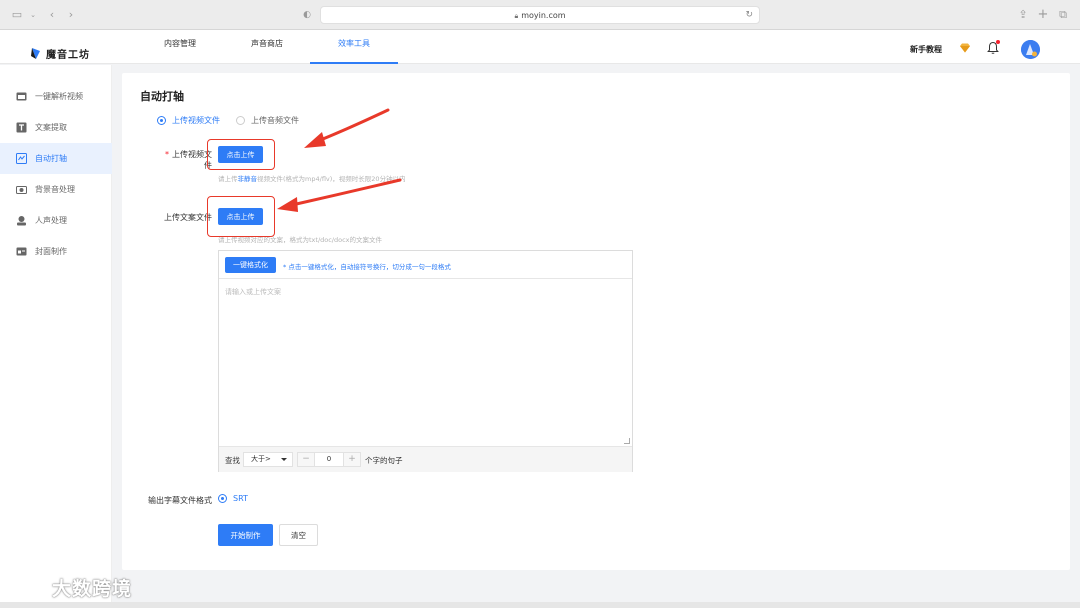 This screenshot has height=608, width=1080. I want to click on sidebar-item-auto-timeline: 自动打轴, so click(56, 158).